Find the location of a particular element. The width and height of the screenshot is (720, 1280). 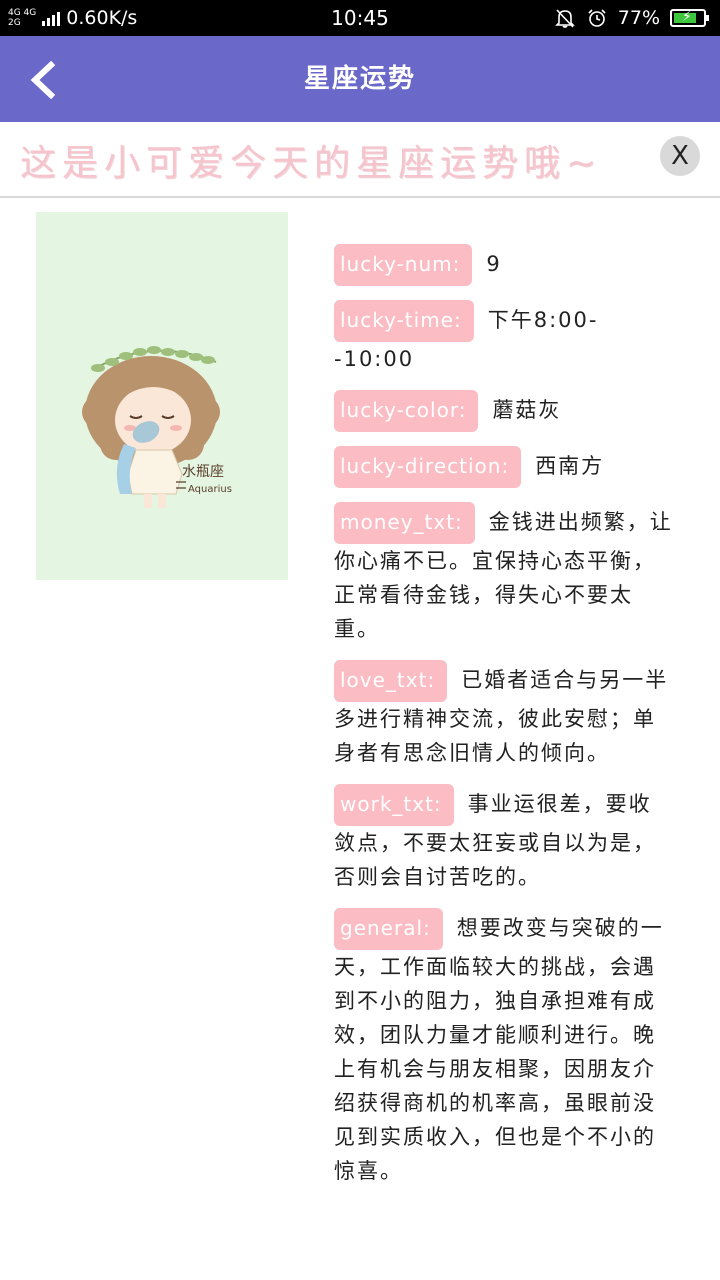

aquarius-illustration: 水瓶座 Aquarius is located at coordinates (157, 427).